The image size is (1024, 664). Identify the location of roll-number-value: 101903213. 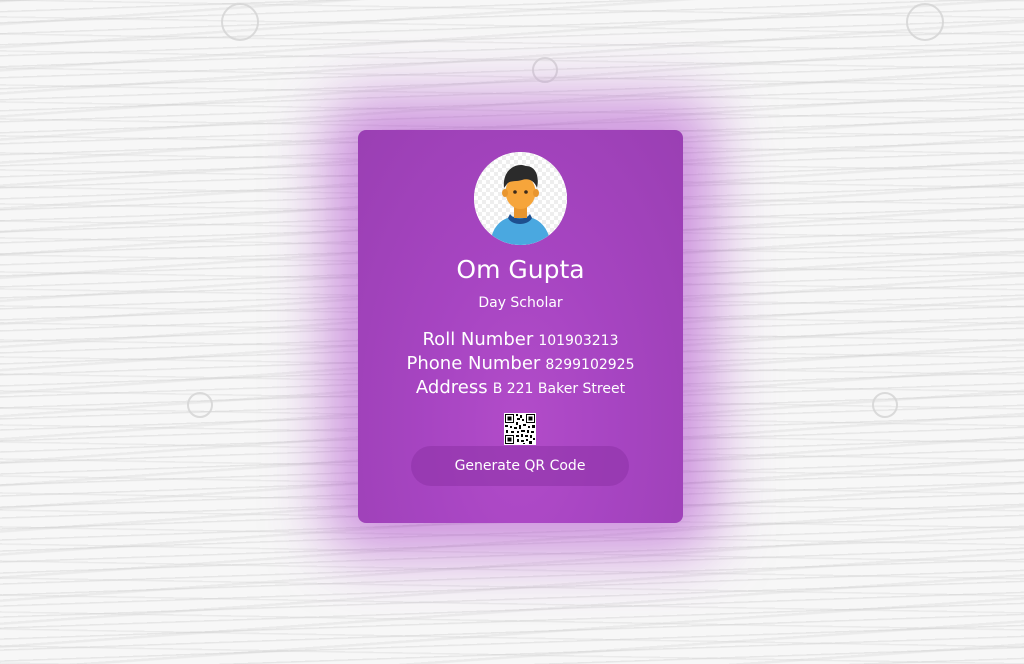
(578, 341).